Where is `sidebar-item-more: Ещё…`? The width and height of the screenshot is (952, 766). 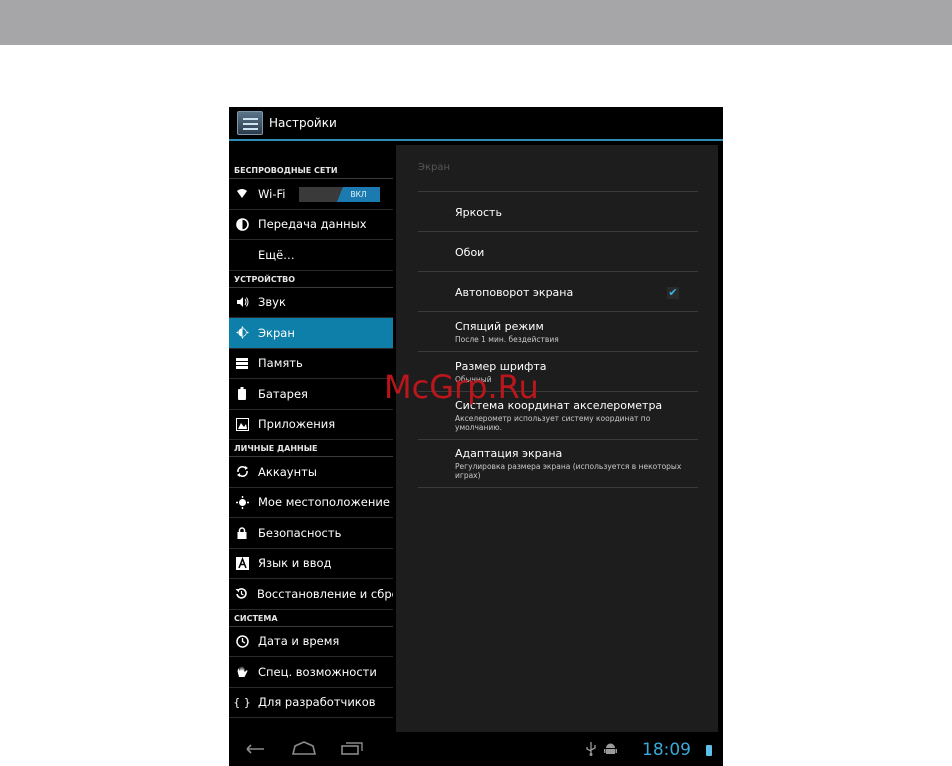
sidebar-item-more: Ещё… is located at coordinates (311, 255).